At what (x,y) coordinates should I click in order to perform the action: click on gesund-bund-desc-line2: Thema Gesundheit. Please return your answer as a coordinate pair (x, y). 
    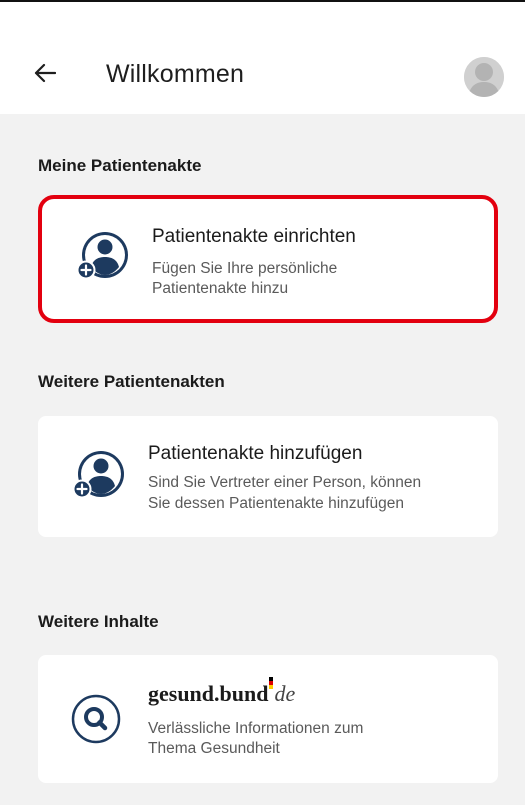
    Looking at the image, I should click on (214, 748).